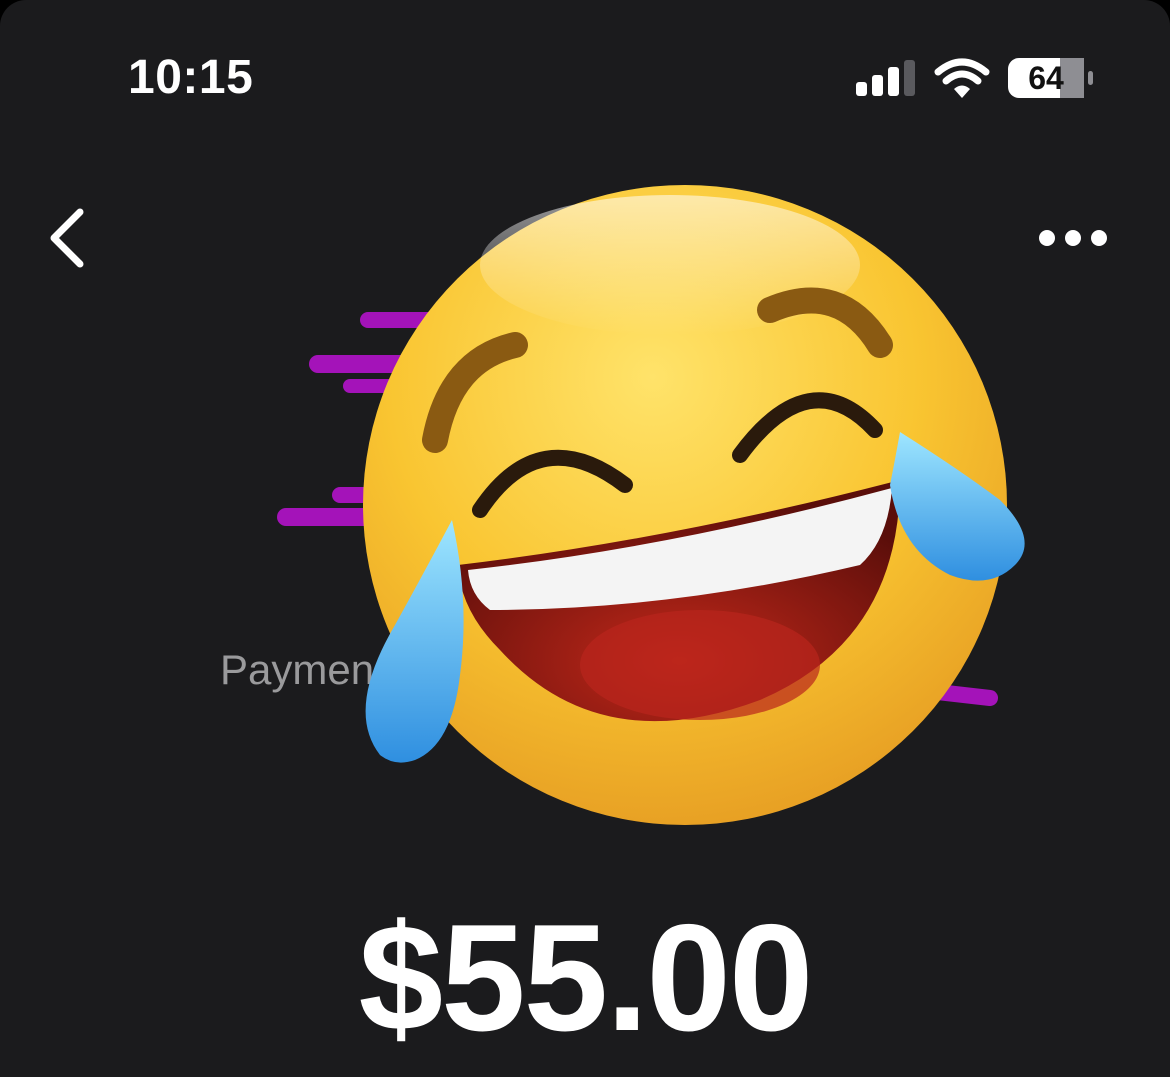 The image size is (1170, 1077). What do you see at coordinates (586, 978) in the screenshot?
I see `payment-amount: $55.00` at bounding box center [586, 978].